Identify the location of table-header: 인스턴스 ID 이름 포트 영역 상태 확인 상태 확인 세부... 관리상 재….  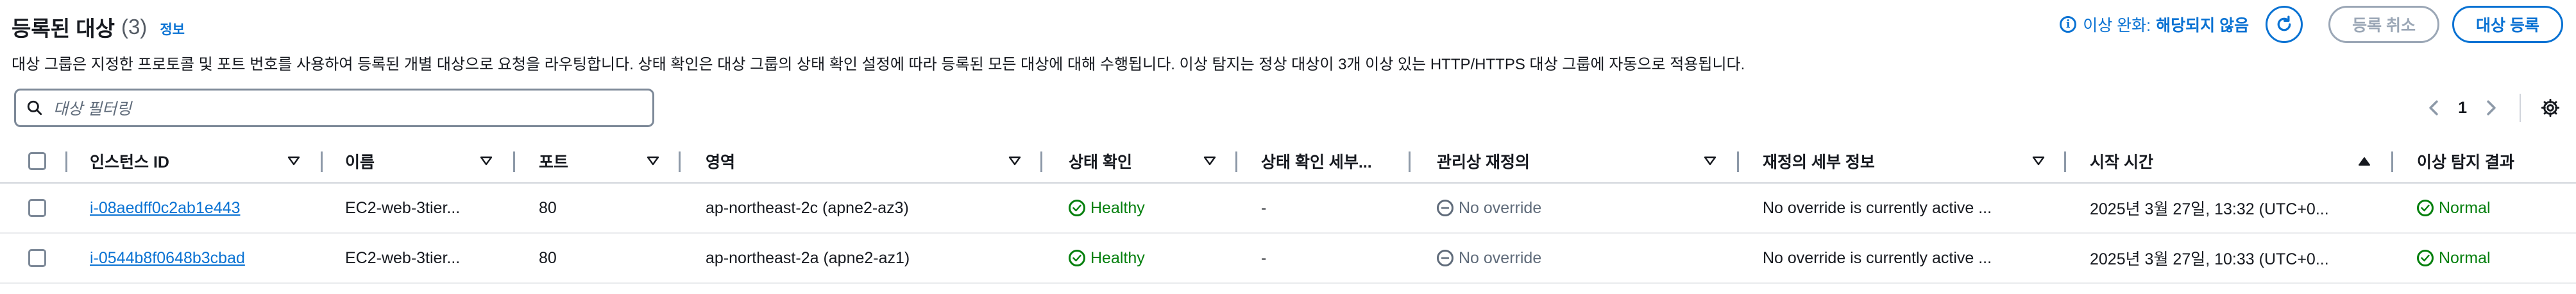
(1288, 162).